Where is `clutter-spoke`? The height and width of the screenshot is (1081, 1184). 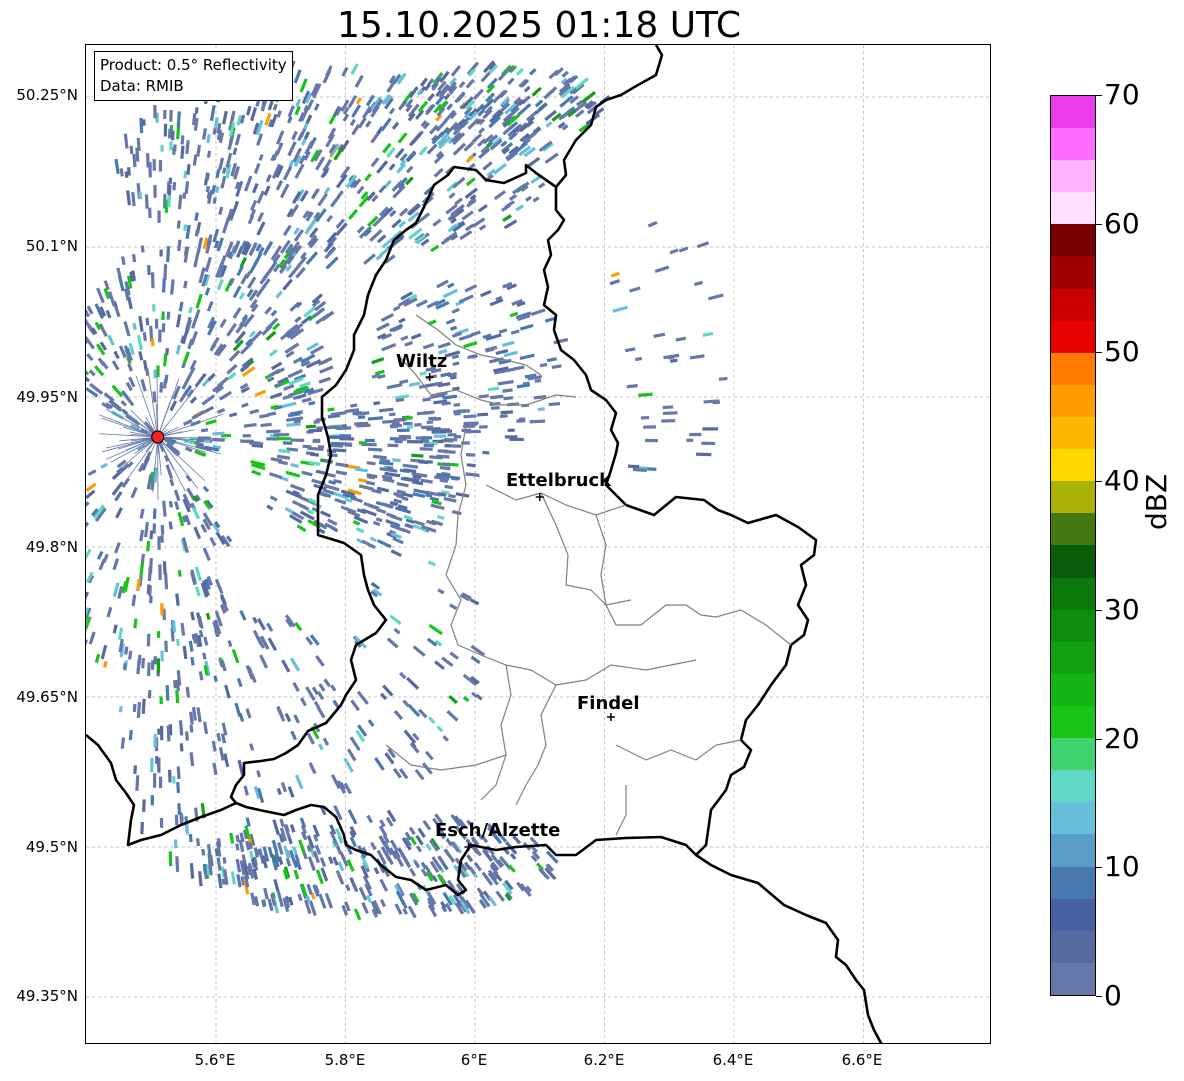 clutter-spoke is located at coordinates (155, 464).